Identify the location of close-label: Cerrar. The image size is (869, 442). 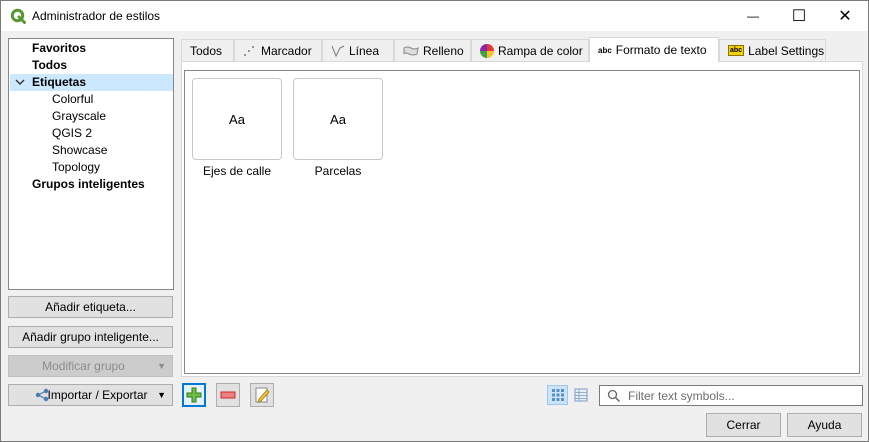
(743, 425).